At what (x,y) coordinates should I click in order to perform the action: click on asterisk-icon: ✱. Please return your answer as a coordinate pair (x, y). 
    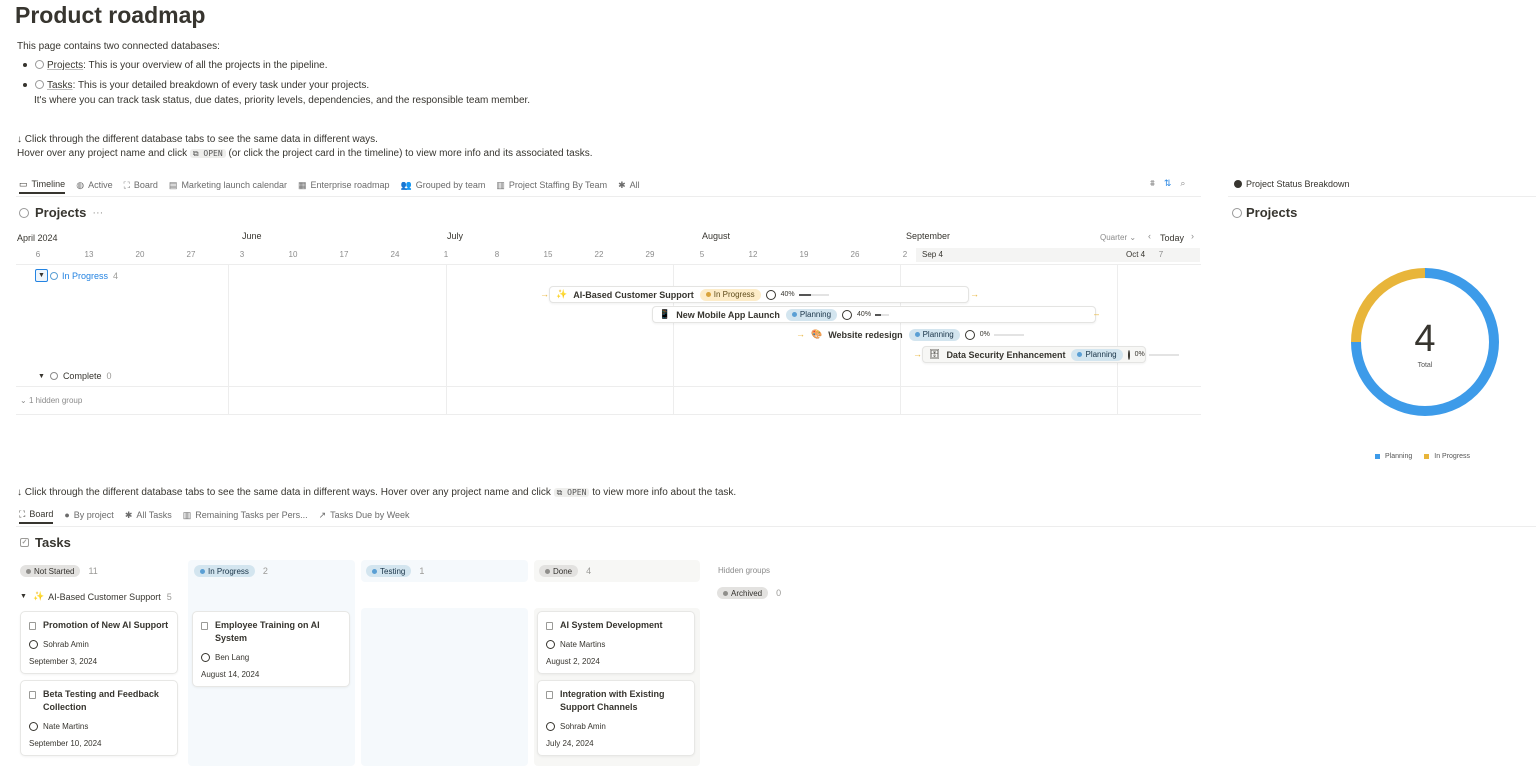
    Looking at the image, I should click on (622, 184).